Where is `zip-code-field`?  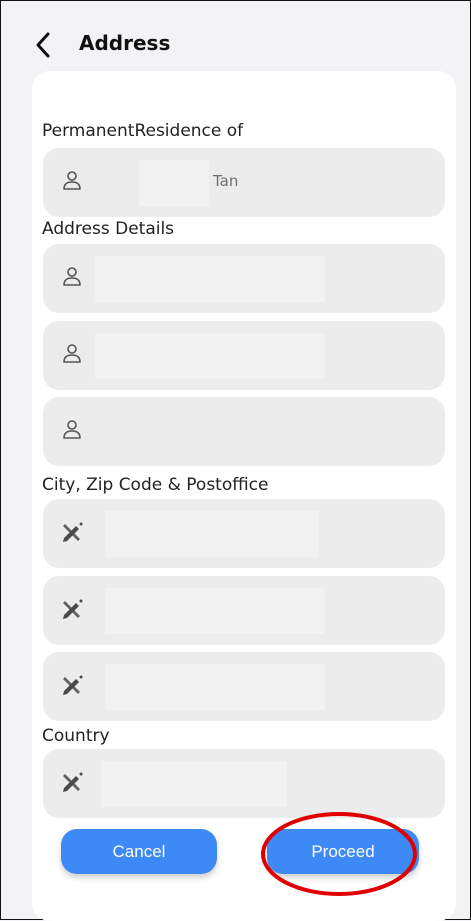 zip-code-field is located at coordinates (244, 610).